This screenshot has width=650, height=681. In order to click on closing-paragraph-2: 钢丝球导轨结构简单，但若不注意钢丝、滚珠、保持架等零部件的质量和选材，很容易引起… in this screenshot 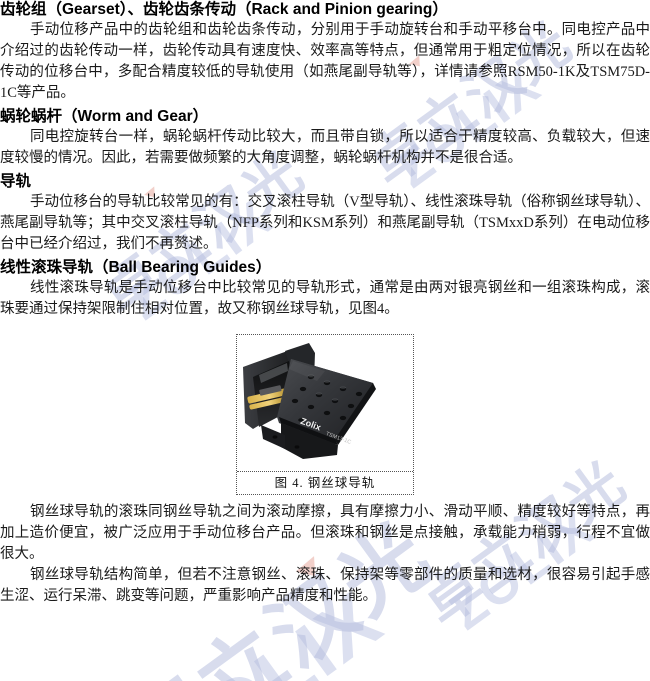, I will do `click(325, 585)`.